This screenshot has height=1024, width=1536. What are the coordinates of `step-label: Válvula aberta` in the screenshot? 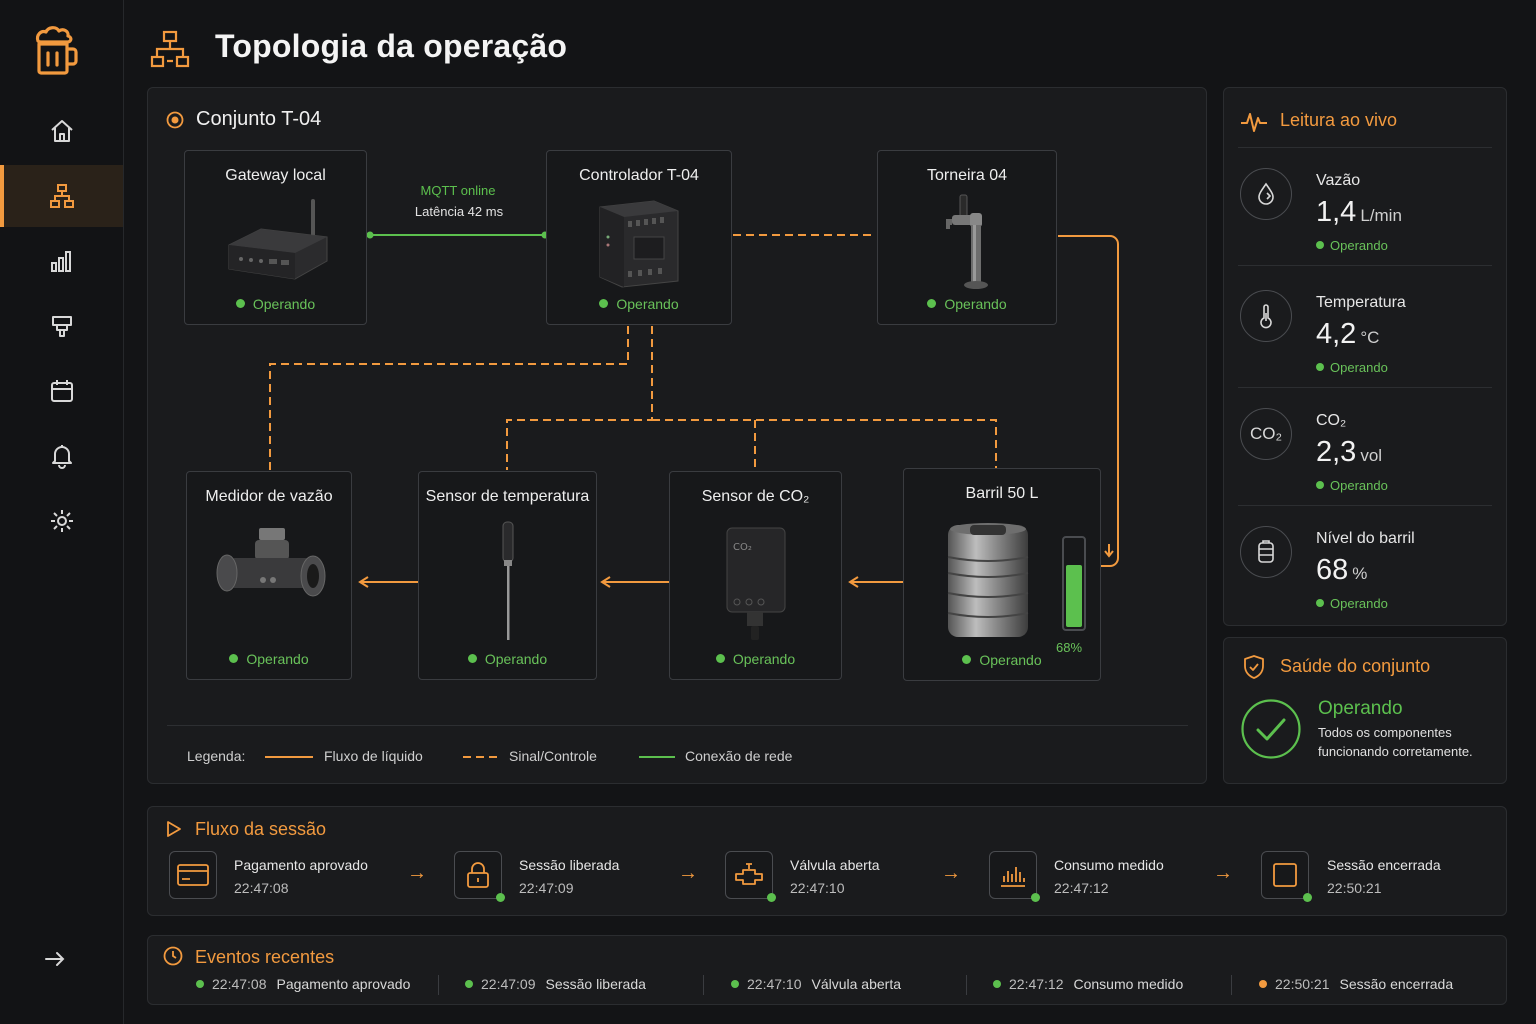 It's located at (835, 865).